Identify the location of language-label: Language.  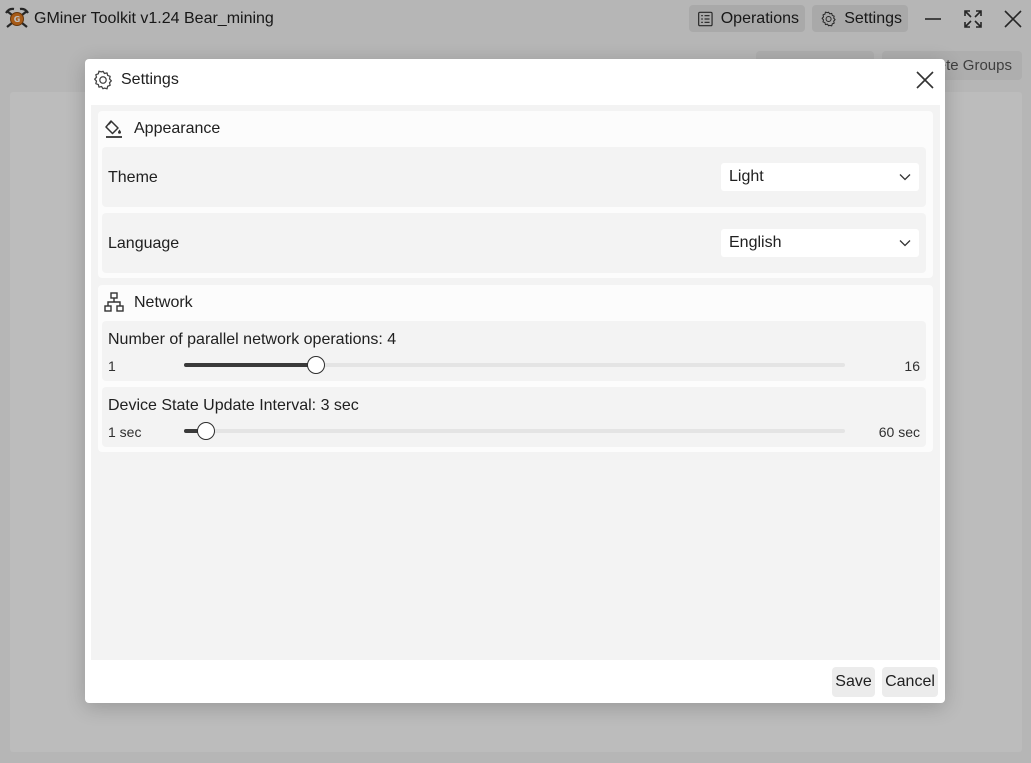
(144, 243).